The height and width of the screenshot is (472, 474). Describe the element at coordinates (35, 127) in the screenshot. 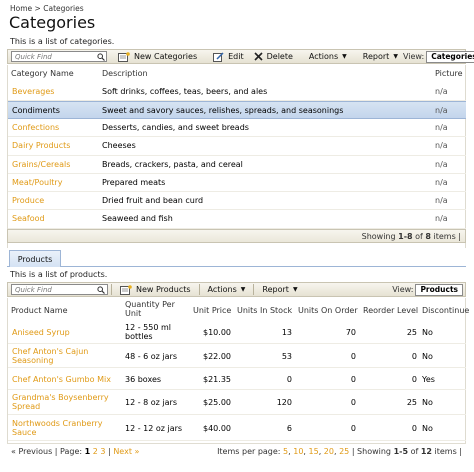

I see `category-name-link: Confections` at that location.